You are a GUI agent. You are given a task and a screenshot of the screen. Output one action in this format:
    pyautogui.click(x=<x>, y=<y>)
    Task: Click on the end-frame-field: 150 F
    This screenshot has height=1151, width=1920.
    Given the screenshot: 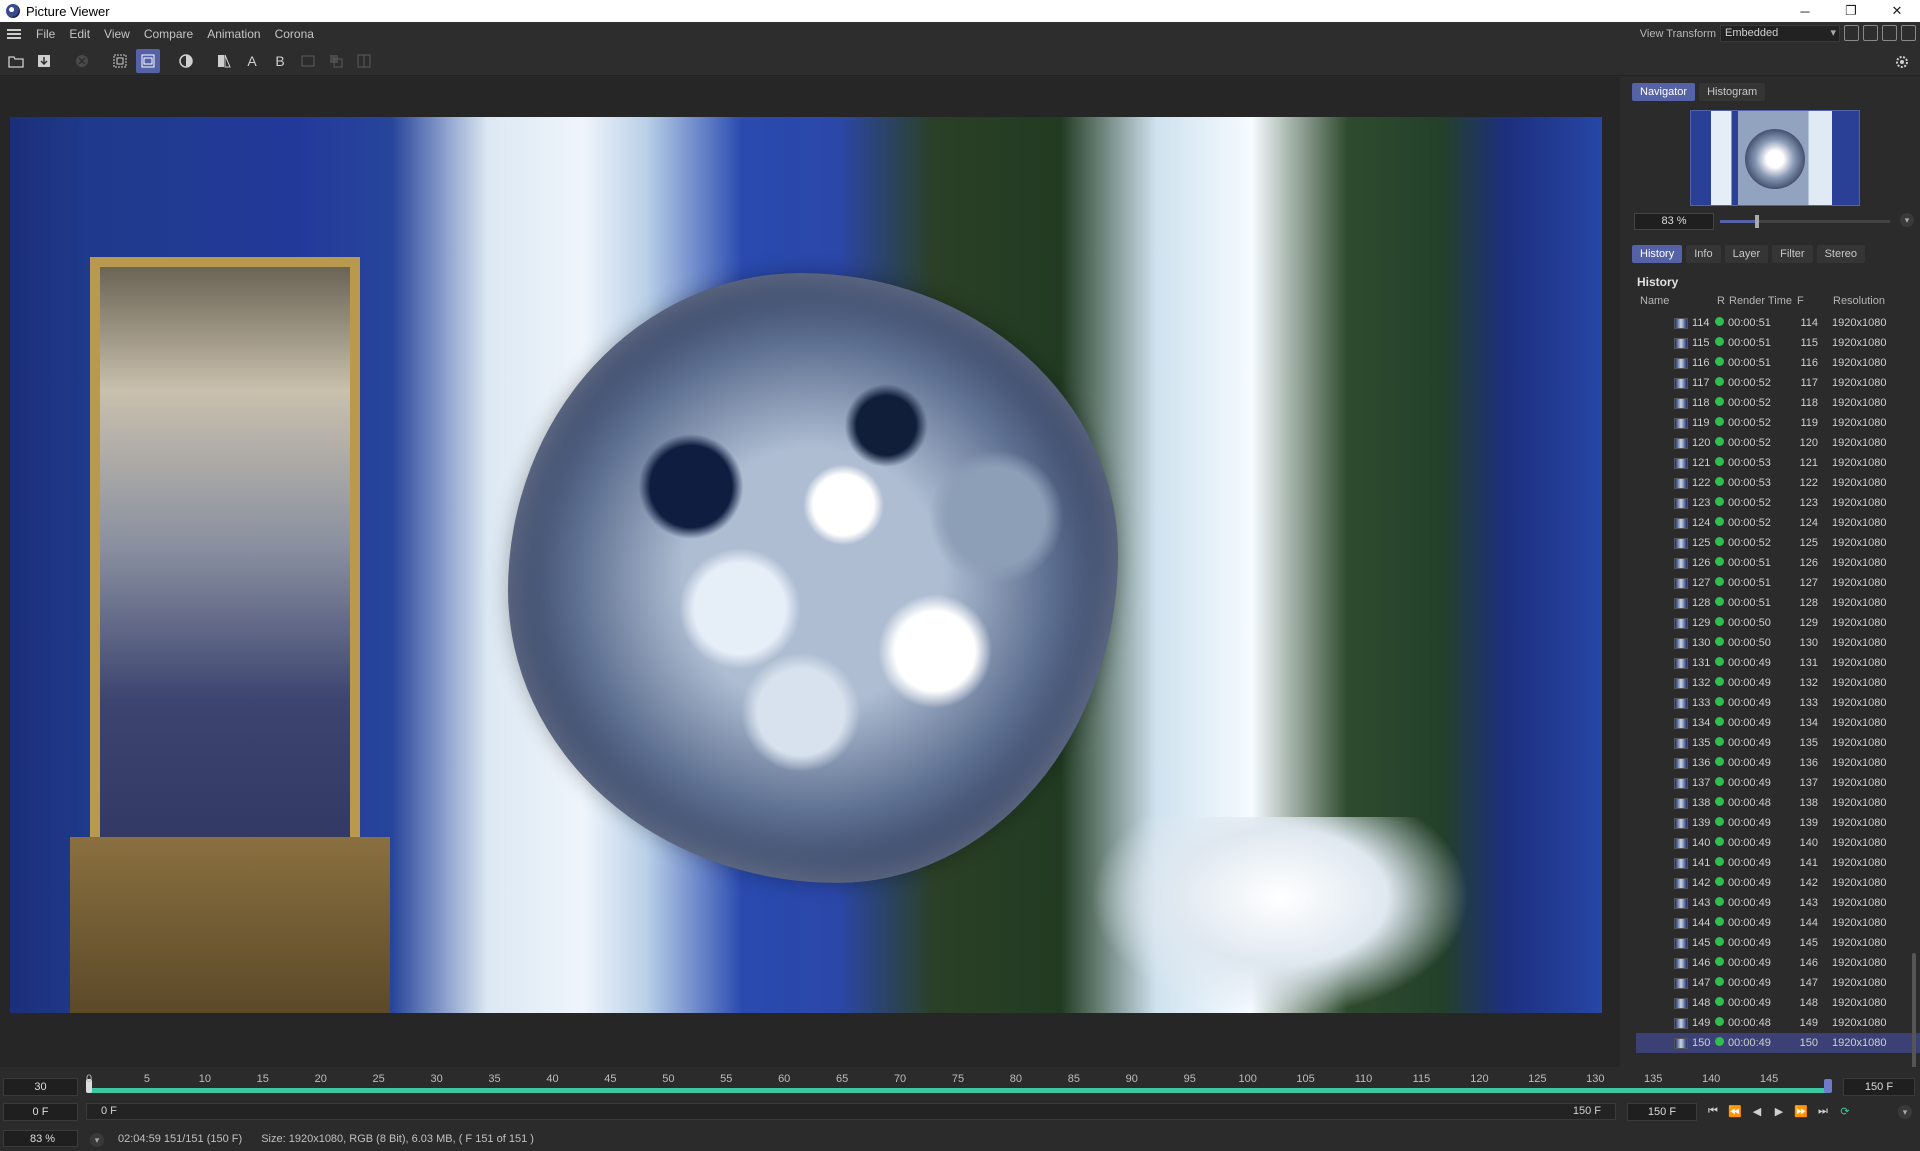 What is the action you would take?
    pyautogui.click(x=1879, y=1087)
    